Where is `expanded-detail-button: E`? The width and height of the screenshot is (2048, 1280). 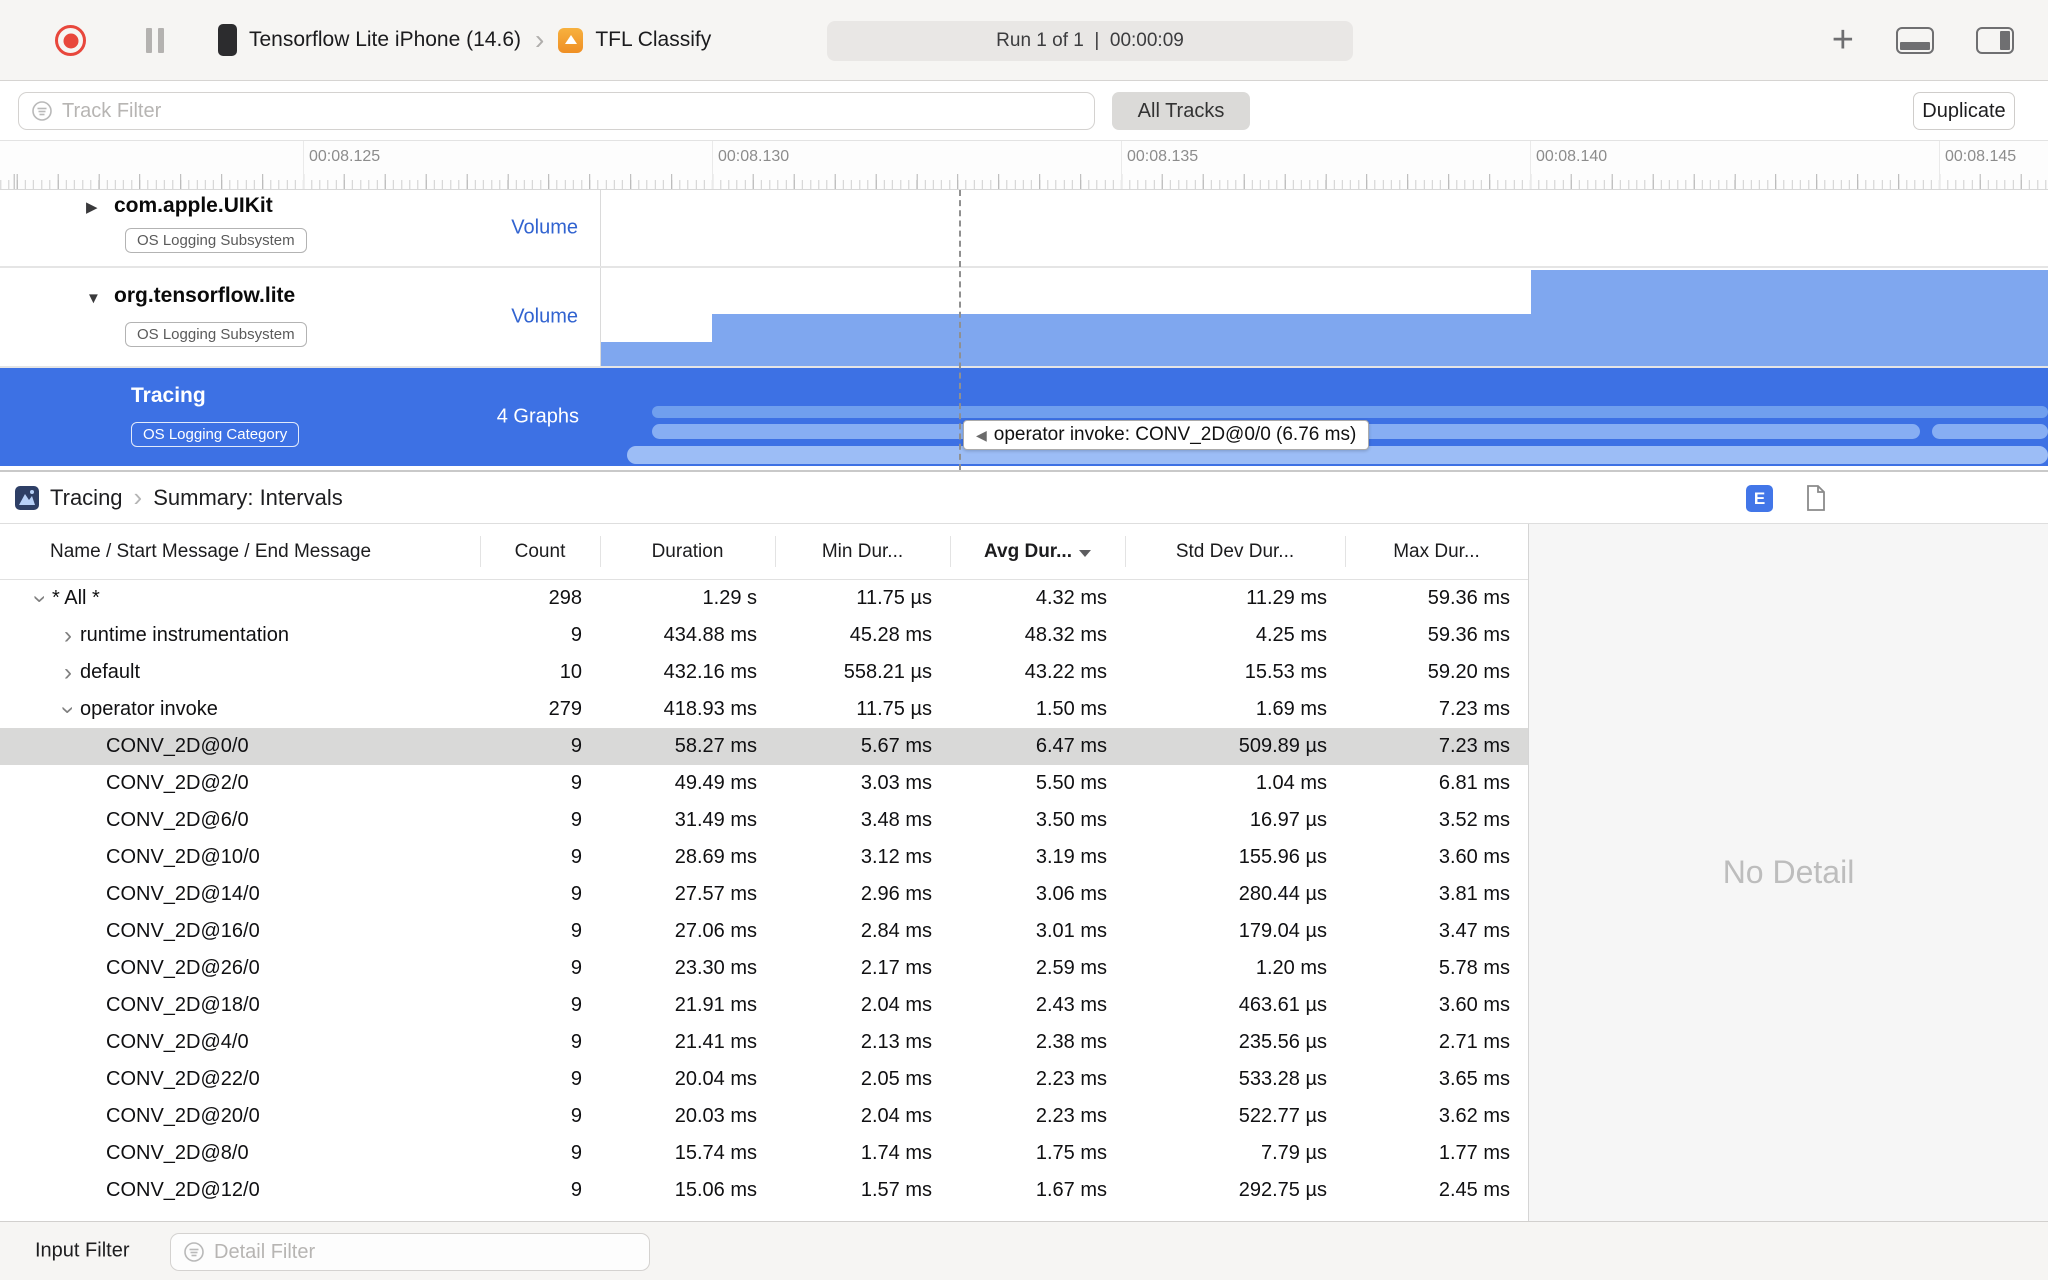
expanded-detail-button: E is located at coordinates (1759, 498).